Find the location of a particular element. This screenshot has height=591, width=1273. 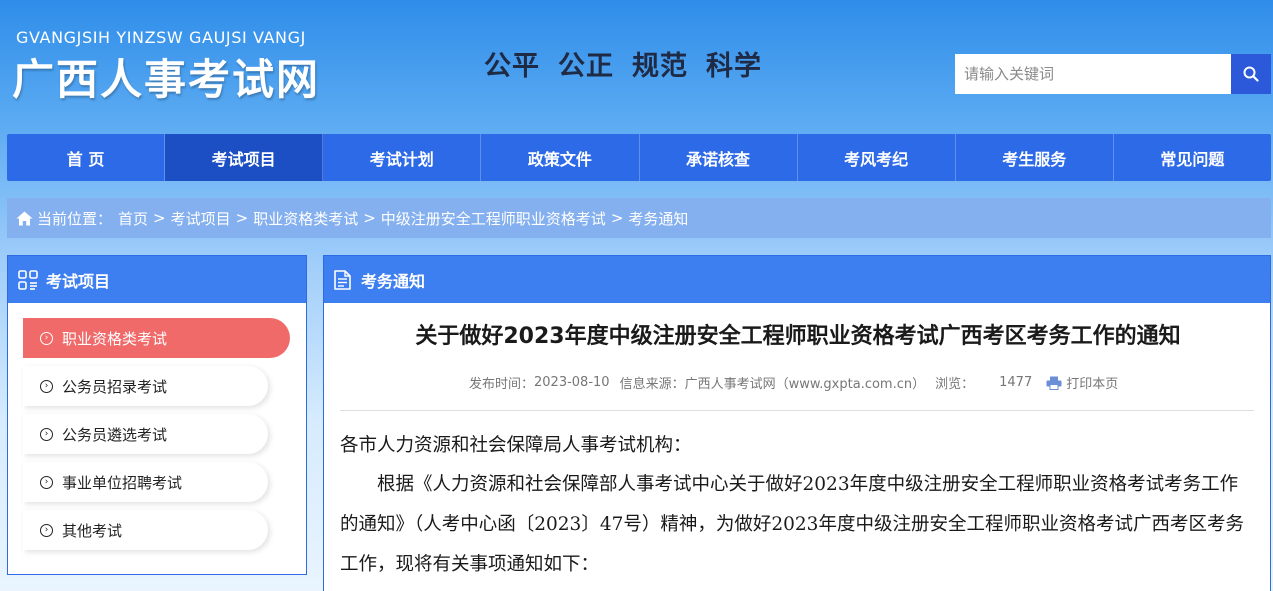

views-count: 1477 is located at coordinates (1016, 382).